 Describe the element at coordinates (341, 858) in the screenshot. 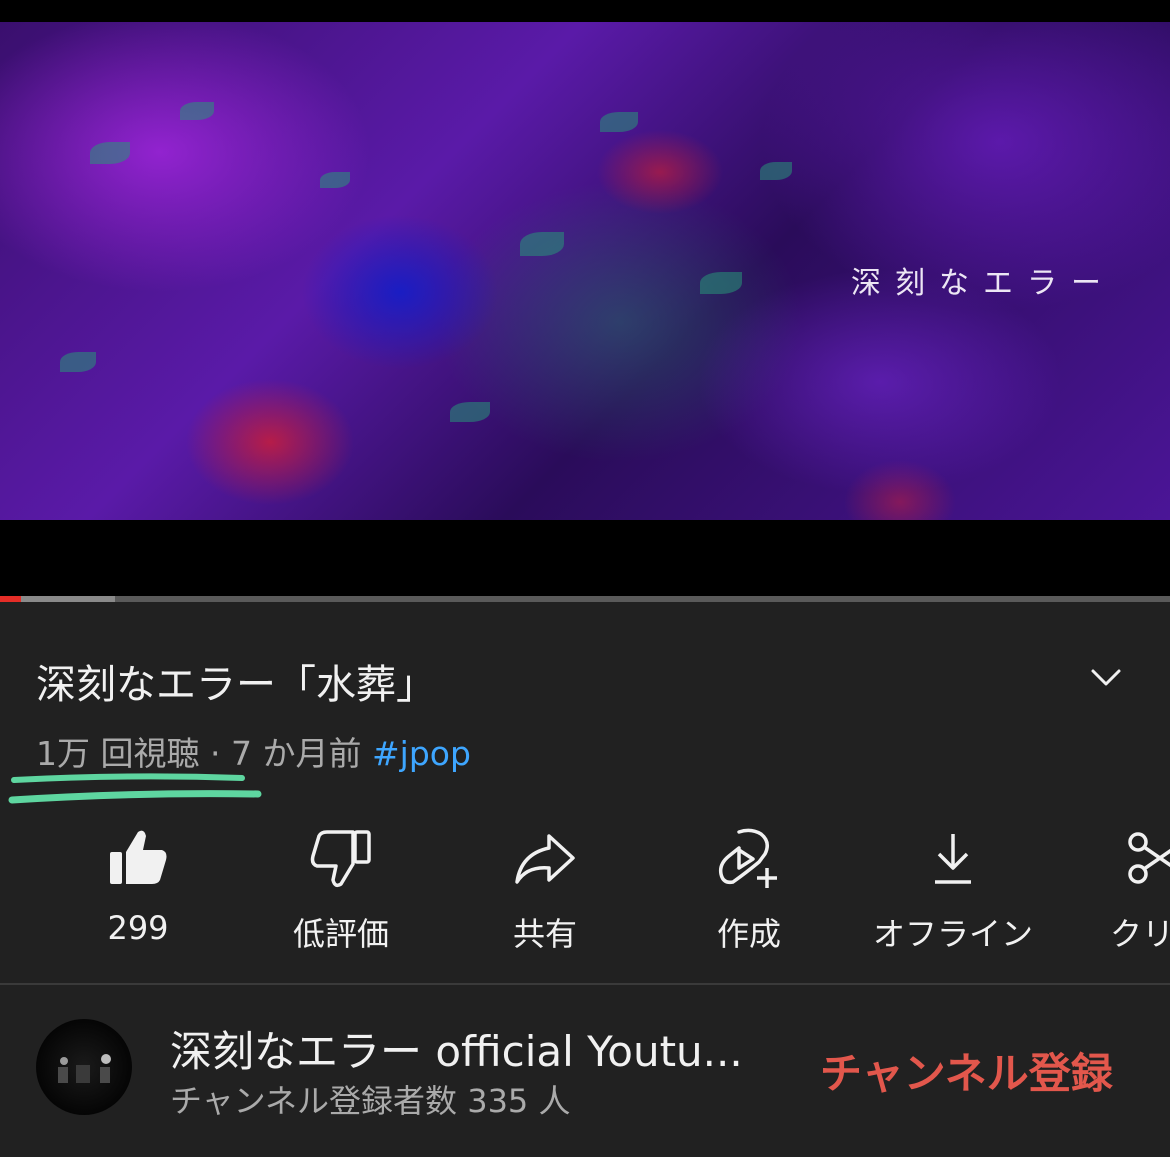

I see `thumbs-down-icon` at that location.